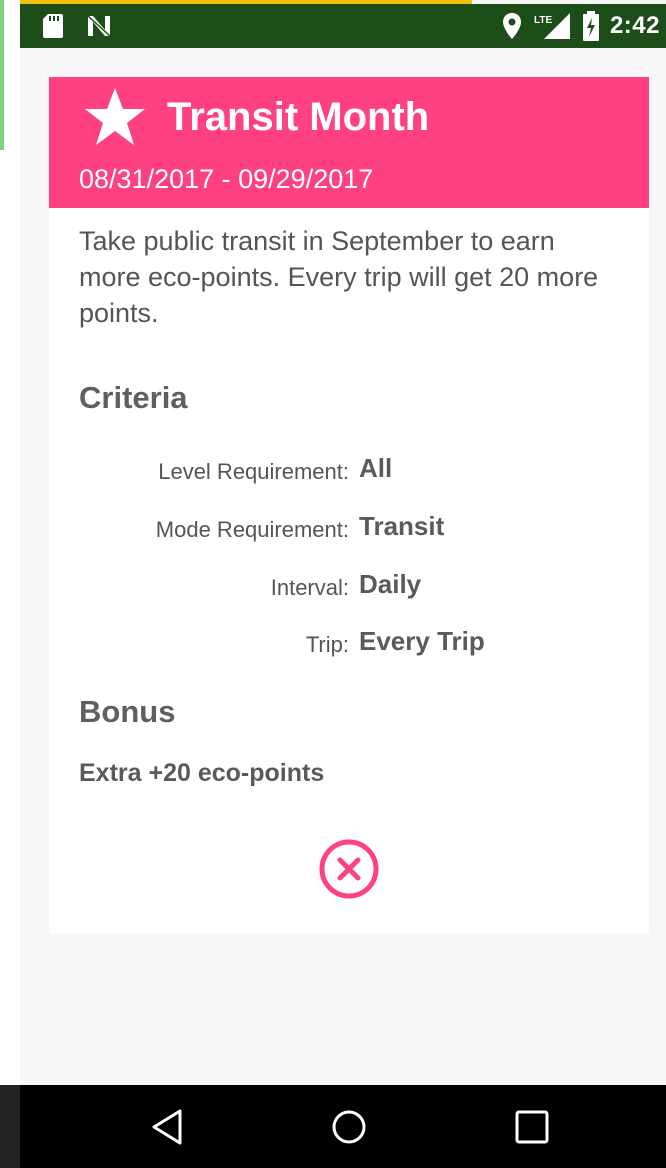 This screenshot has width=666, height=1168. I want to click on criteria-label: Level Requirement:, so click(253, 471).